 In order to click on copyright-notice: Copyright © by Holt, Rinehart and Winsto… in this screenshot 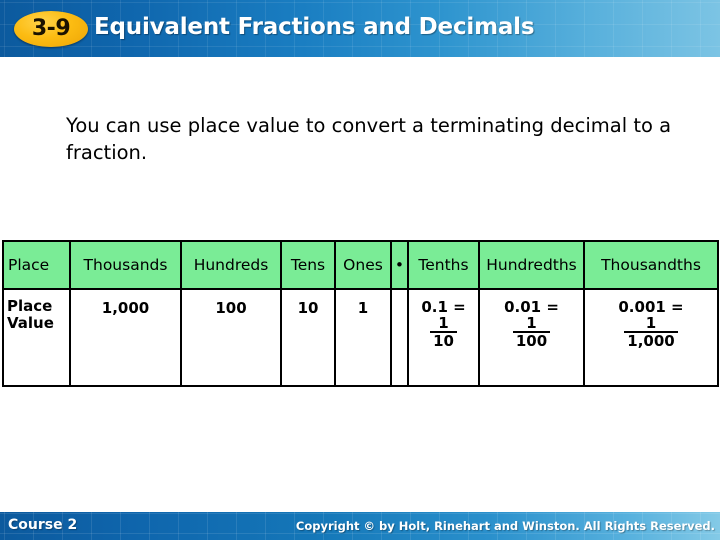, I will do `click(505, 526)`.